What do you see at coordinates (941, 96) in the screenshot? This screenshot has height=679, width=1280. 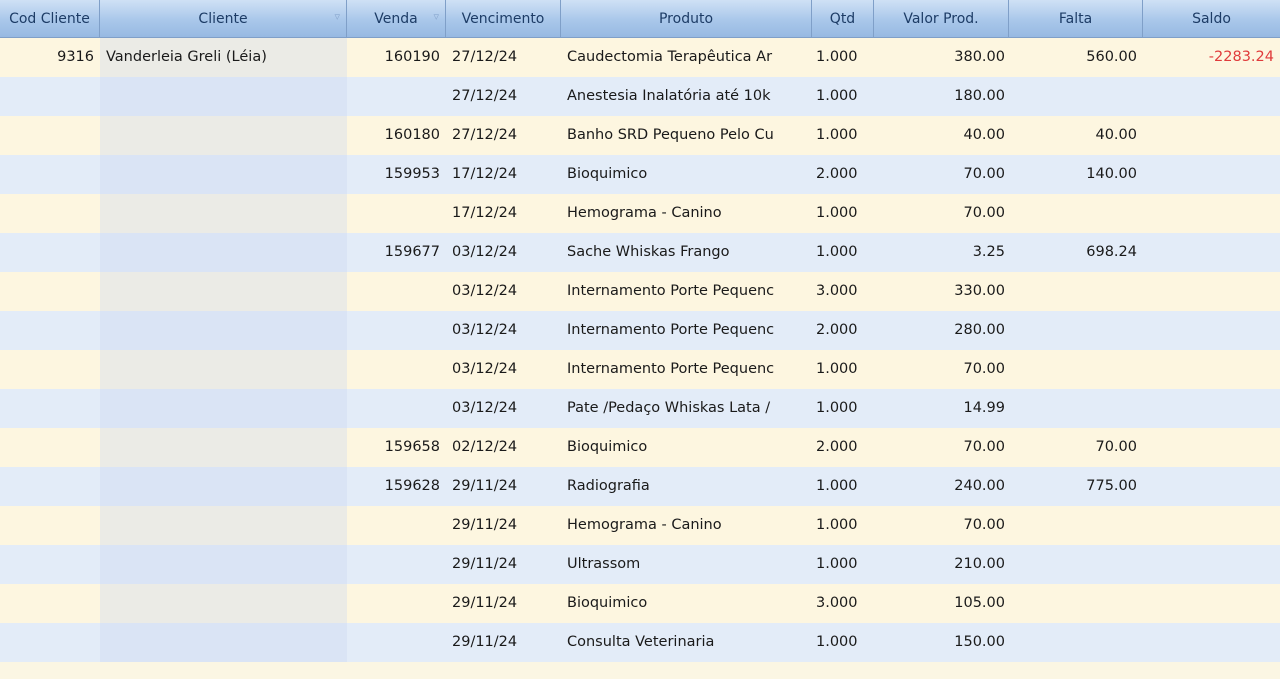 I see `cell-valor-prod: 180.00` at bounding box center [941, 96].